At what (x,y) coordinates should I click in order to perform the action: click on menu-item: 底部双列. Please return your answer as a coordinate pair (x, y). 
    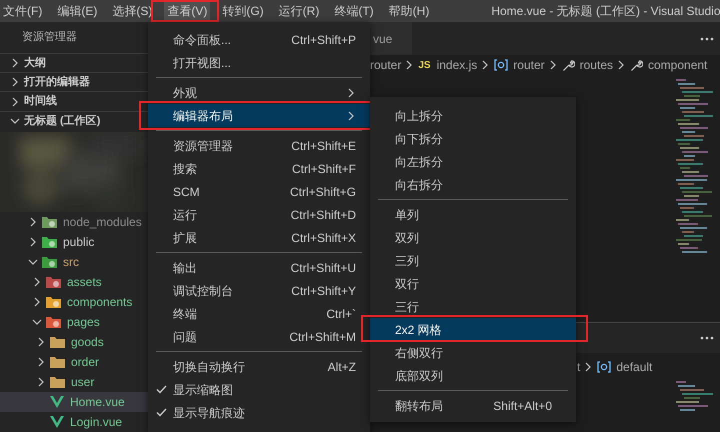
    Looking at the image, I should click on (473, 375).